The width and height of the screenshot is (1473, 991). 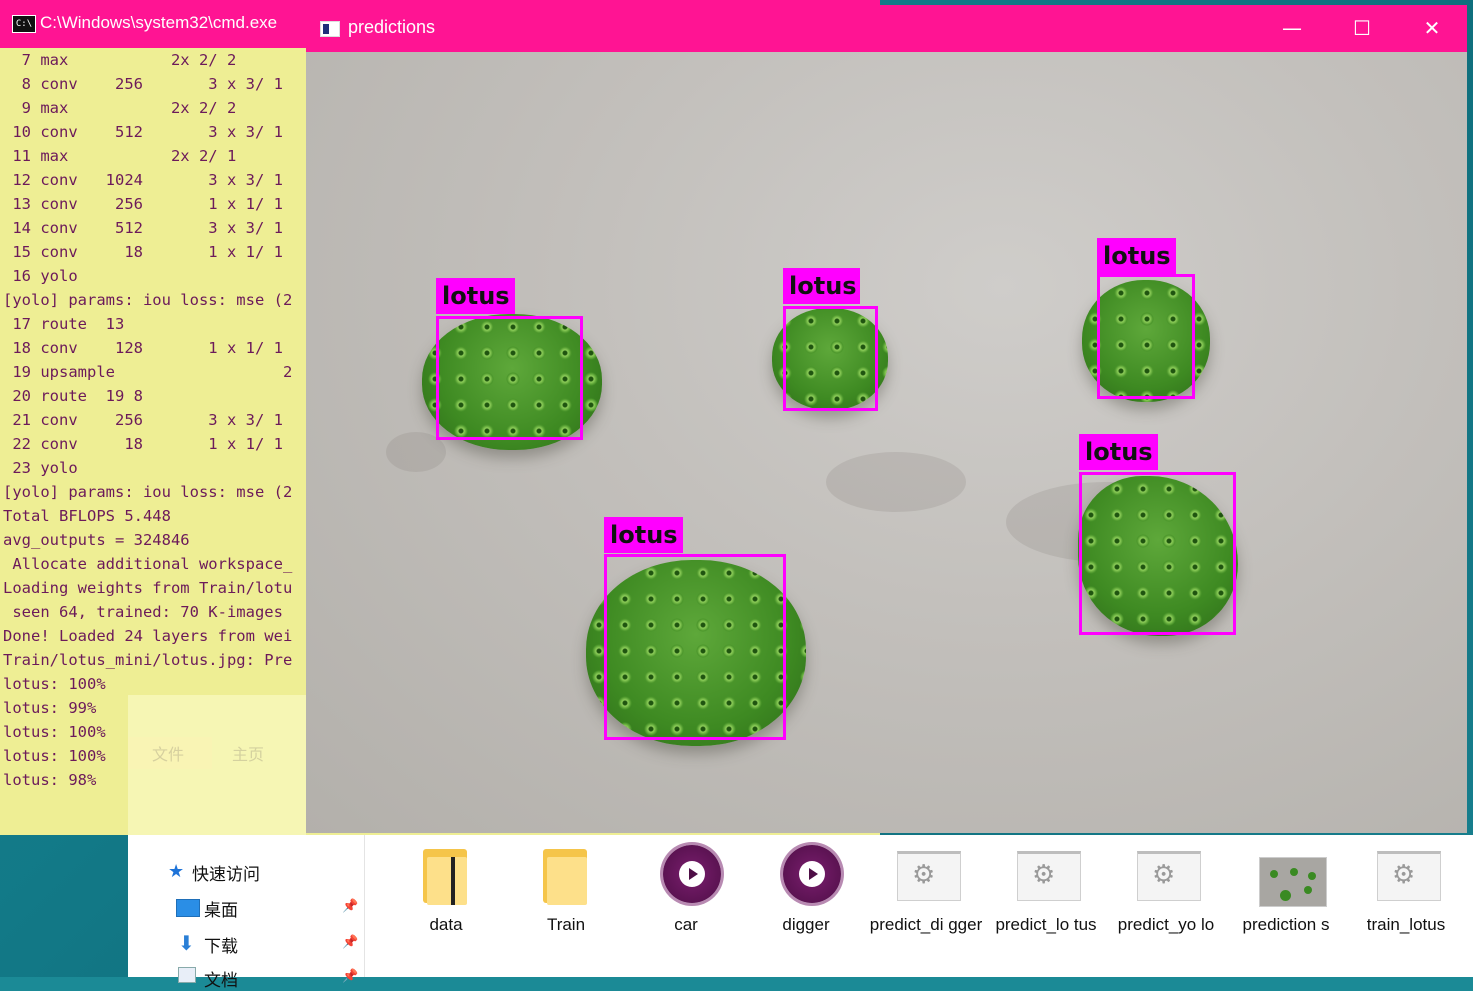 What do you see at coordinates (120, 60) in the screenshot?
I see `cmd-output-line: 7 max 2x 2/ 2` at bounding box center [120, 60].